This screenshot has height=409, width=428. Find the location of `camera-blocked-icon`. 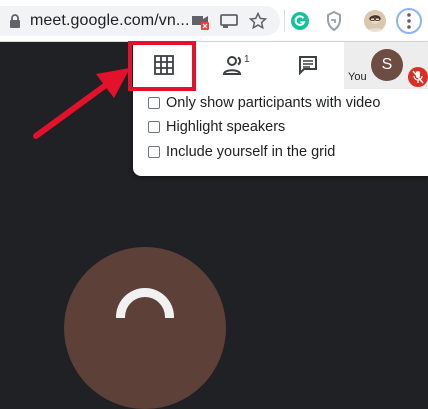

camera-blocked-icon is located at coordinates (201, 22).